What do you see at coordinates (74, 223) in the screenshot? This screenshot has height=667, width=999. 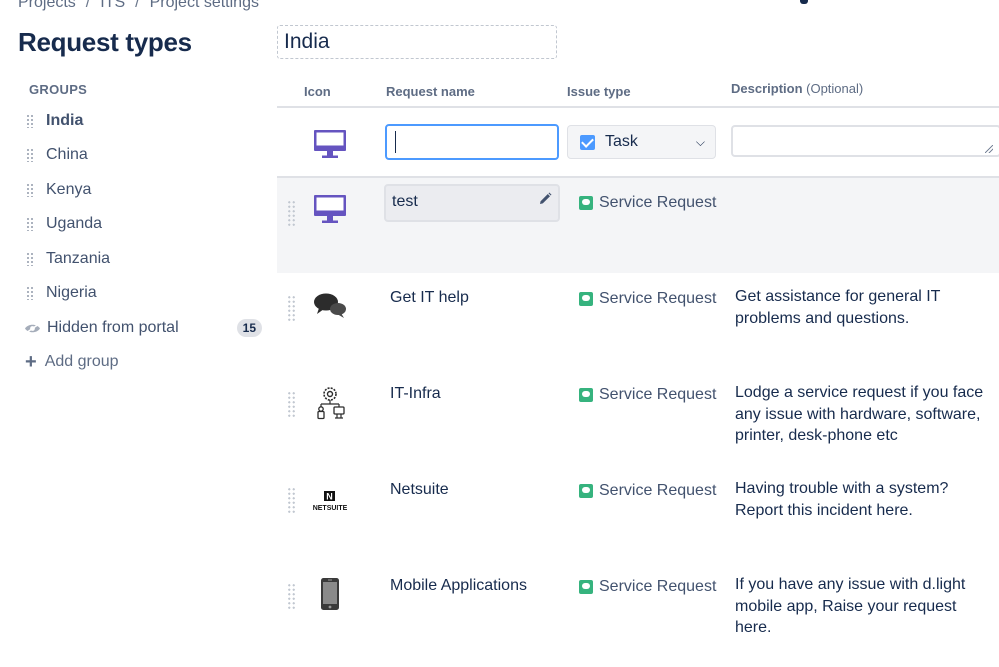 I see `group-label: Uganda` at bounding box center [74, 223].